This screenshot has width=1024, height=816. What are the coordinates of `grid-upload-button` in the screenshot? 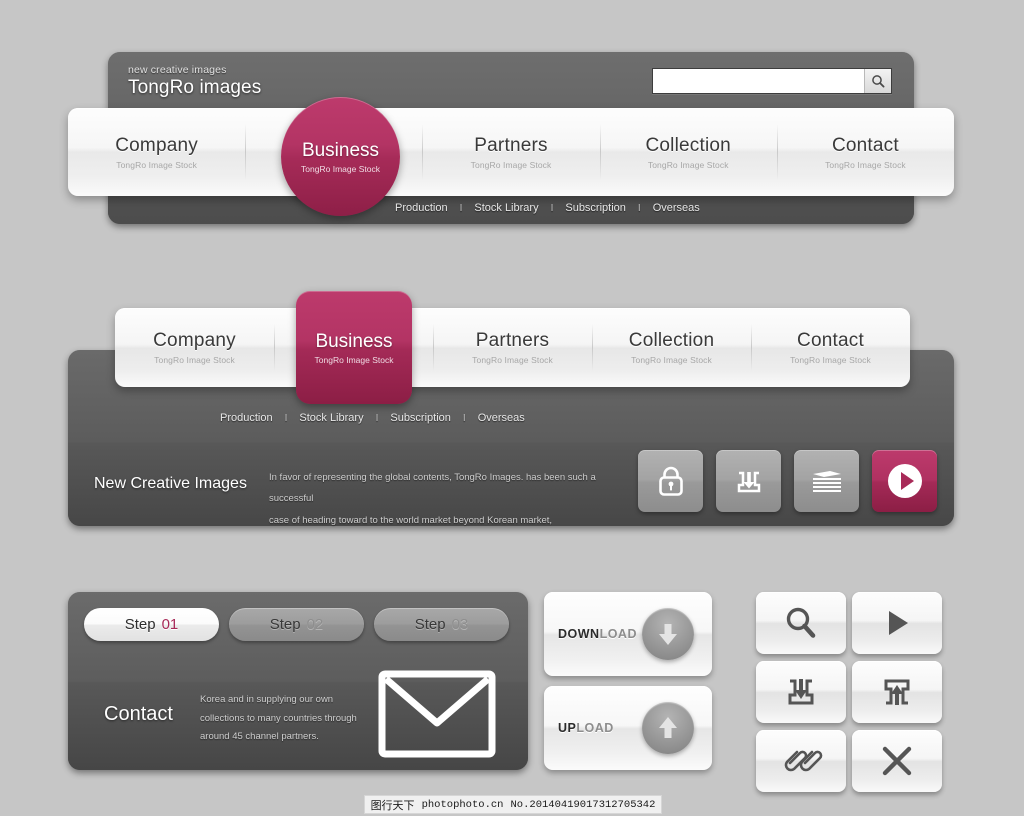 It's located at (897, 692).